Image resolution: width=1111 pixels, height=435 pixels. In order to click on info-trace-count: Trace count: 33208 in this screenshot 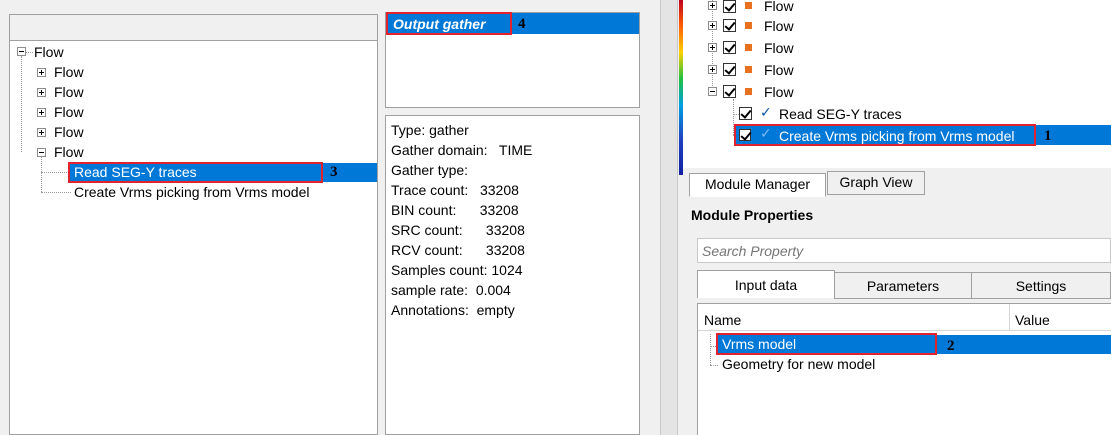, I will do `click(455, 190)`.